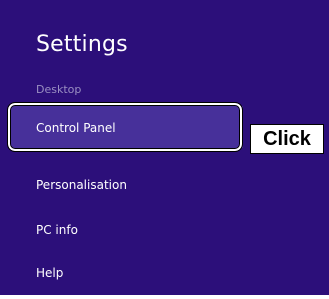 The height and width of the screenshot is (299, 329). I want to click on settings-item-help: Help, so click(49, 273).